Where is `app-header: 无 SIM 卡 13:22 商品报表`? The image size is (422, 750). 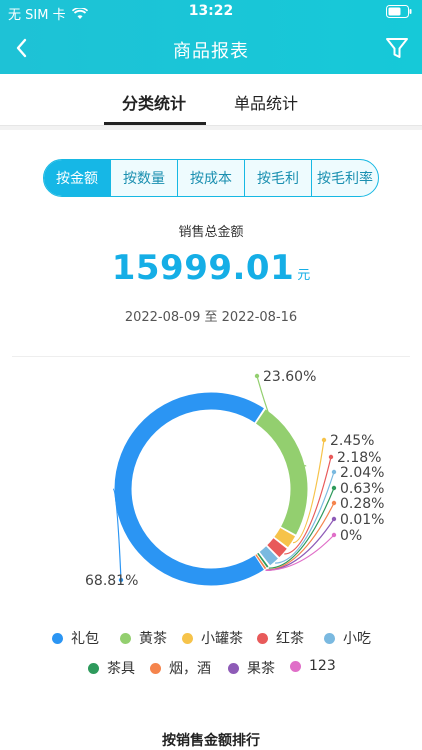 app-header: 无 SIM 卡 13:22 商品报表 is located at coordinates (211, 37).